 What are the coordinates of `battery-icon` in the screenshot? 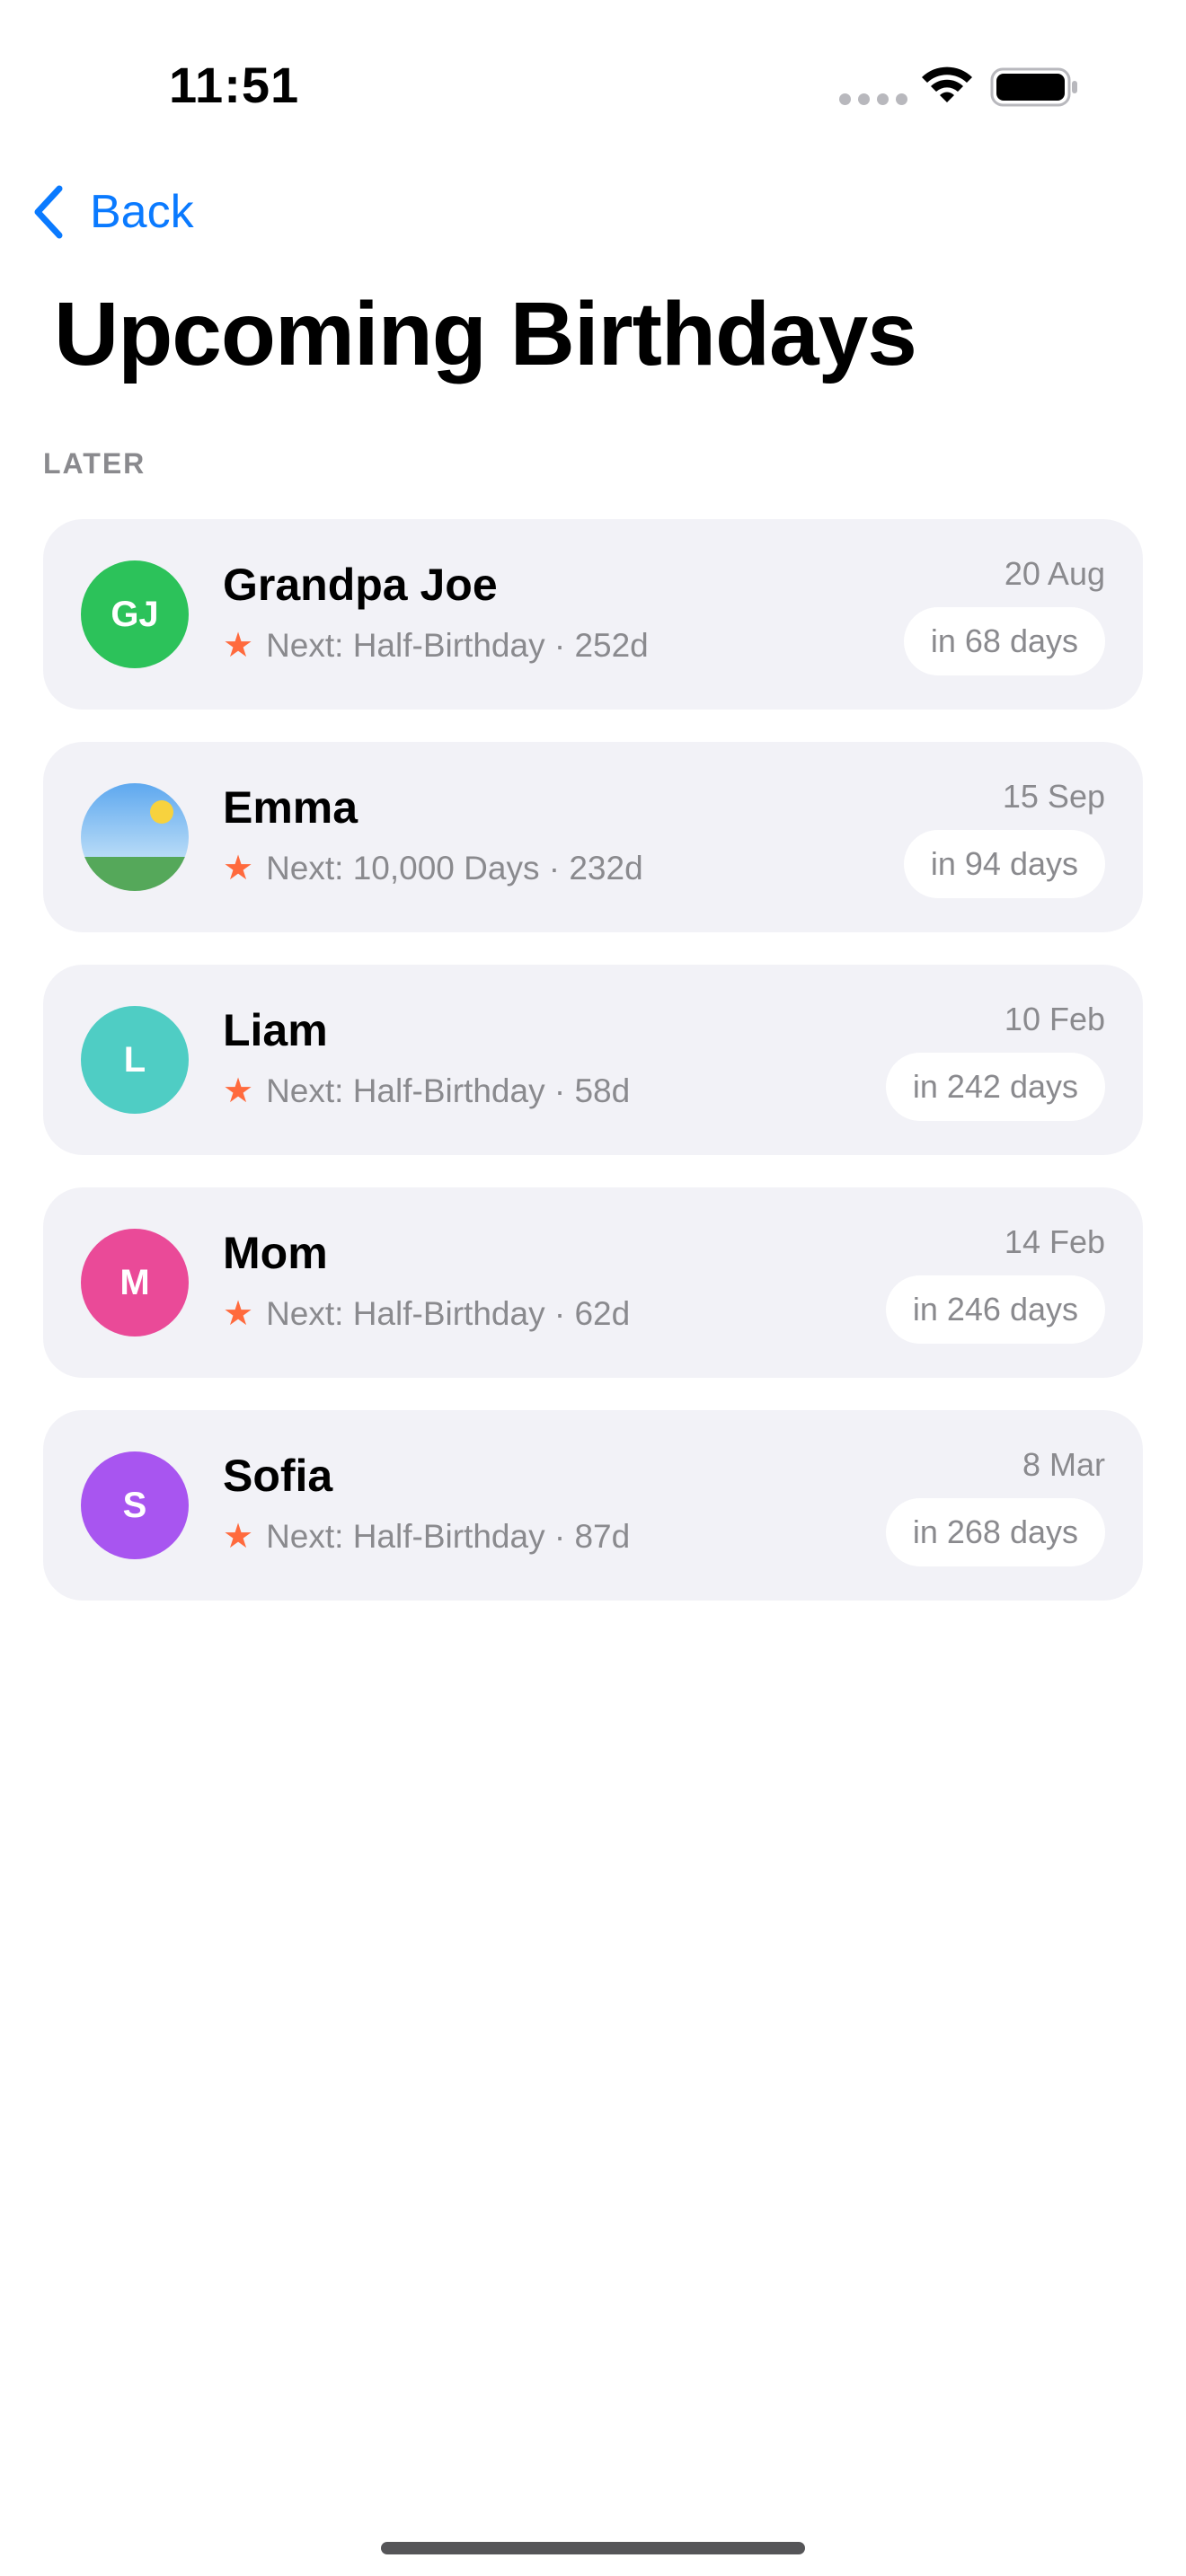 It's located at (1035, 89).